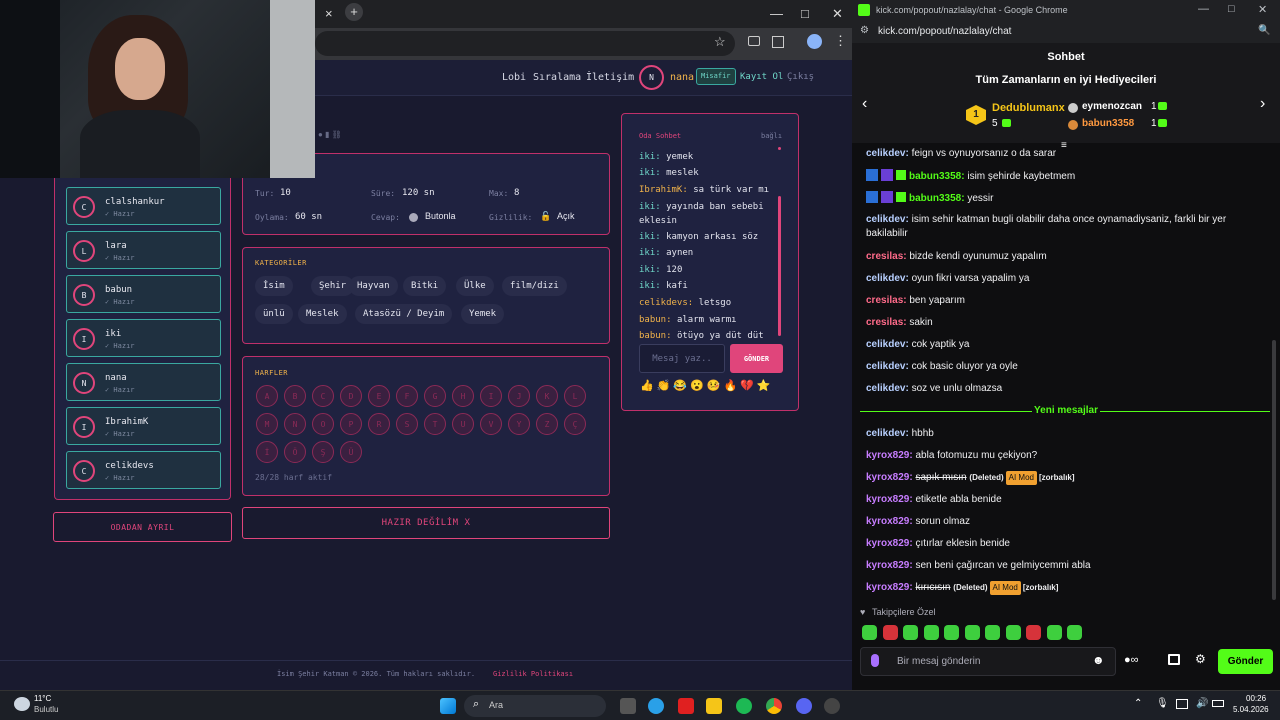 The image size is (1280, 720). What do you see at coordinates (379, 424) in the screenshot?
I see `letter-button: R` at bounding box center [379, 424].